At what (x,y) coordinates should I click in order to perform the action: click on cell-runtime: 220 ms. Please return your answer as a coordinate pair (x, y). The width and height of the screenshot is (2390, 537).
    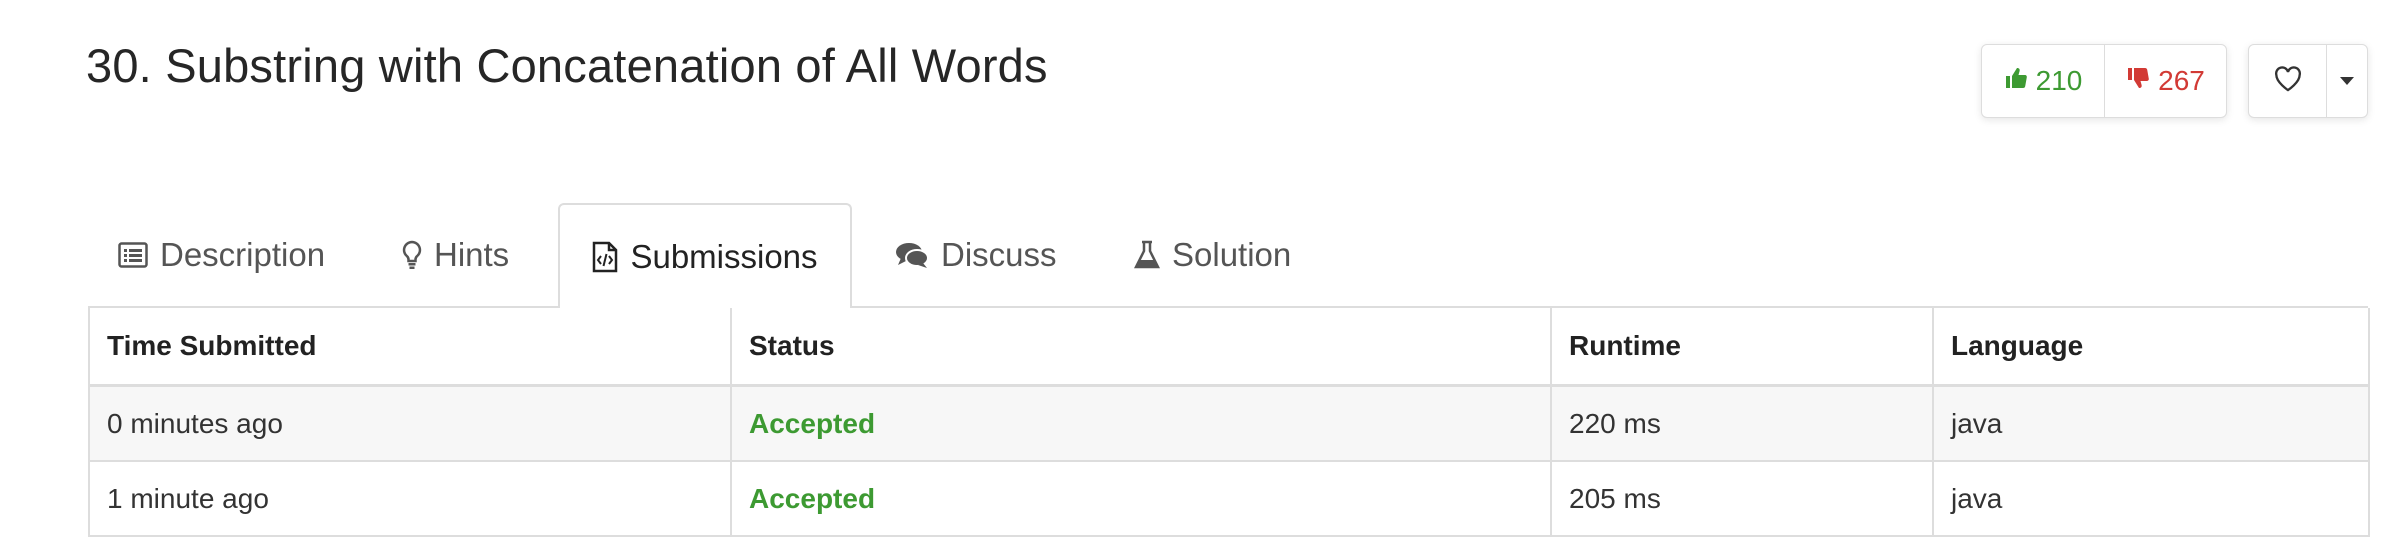
    Looking at the image, I should click on (1742, 423).